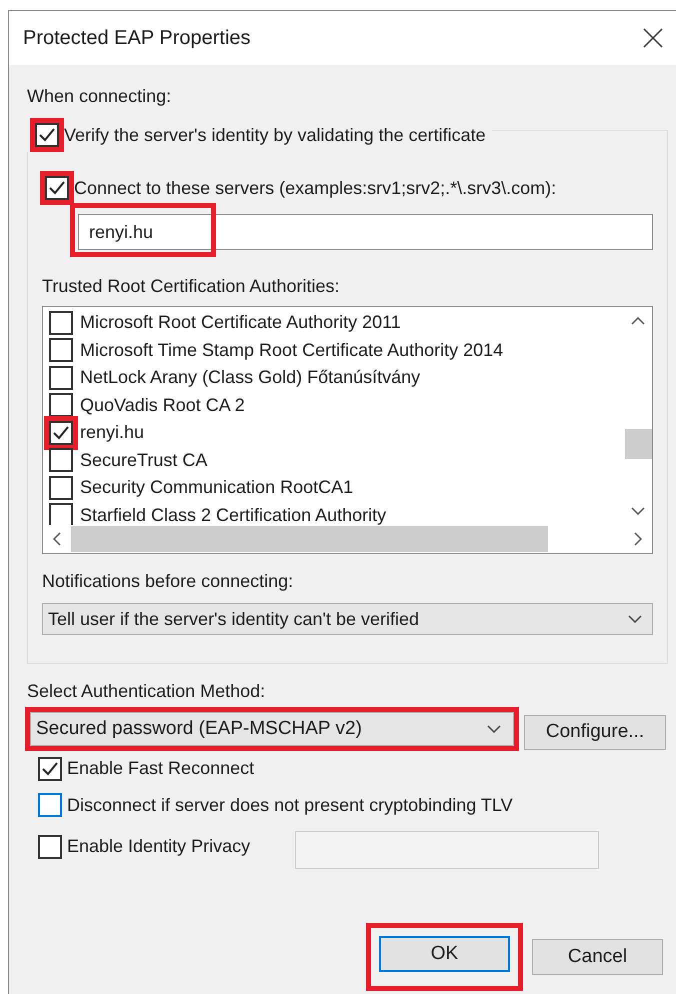  I want to click on auth-method-dropdown: Secured password (EAP-MSCHAP v2), so click(272, 729).